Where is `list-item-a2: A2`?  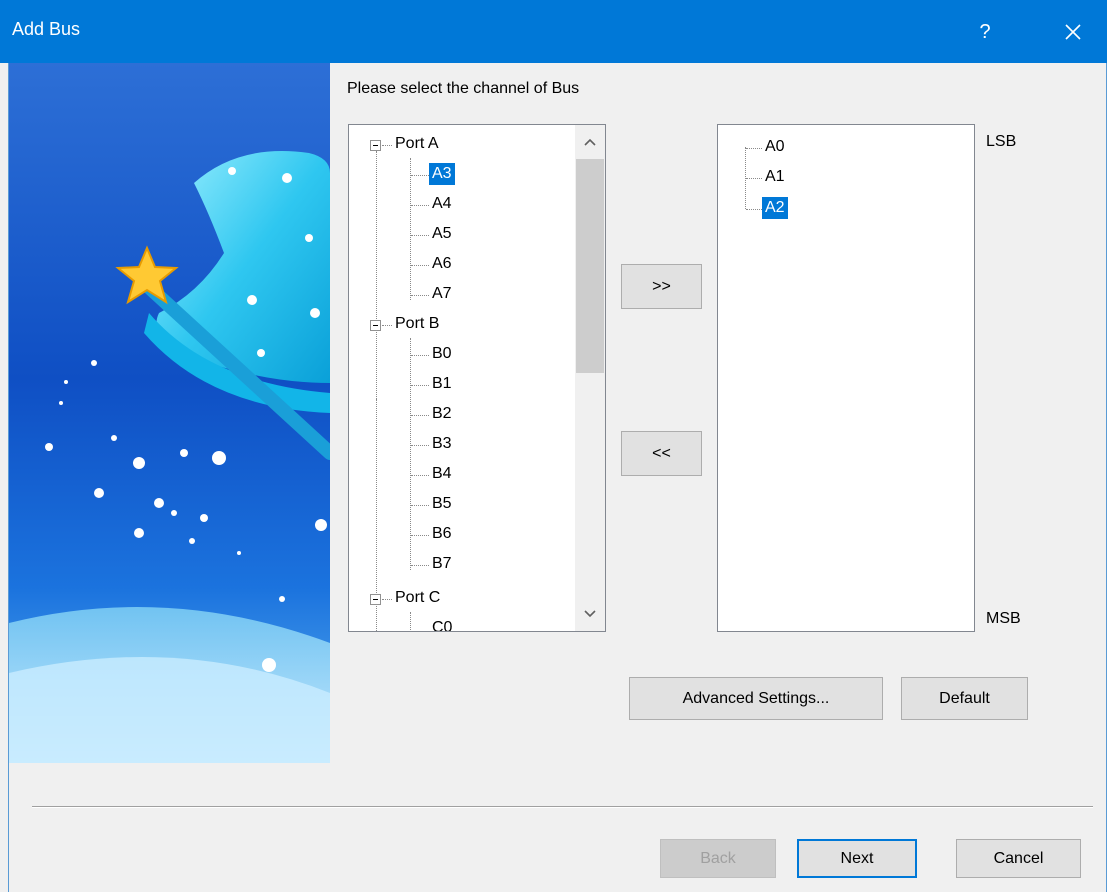
list-item-a2: A2 is located at coordinates (775, 208).